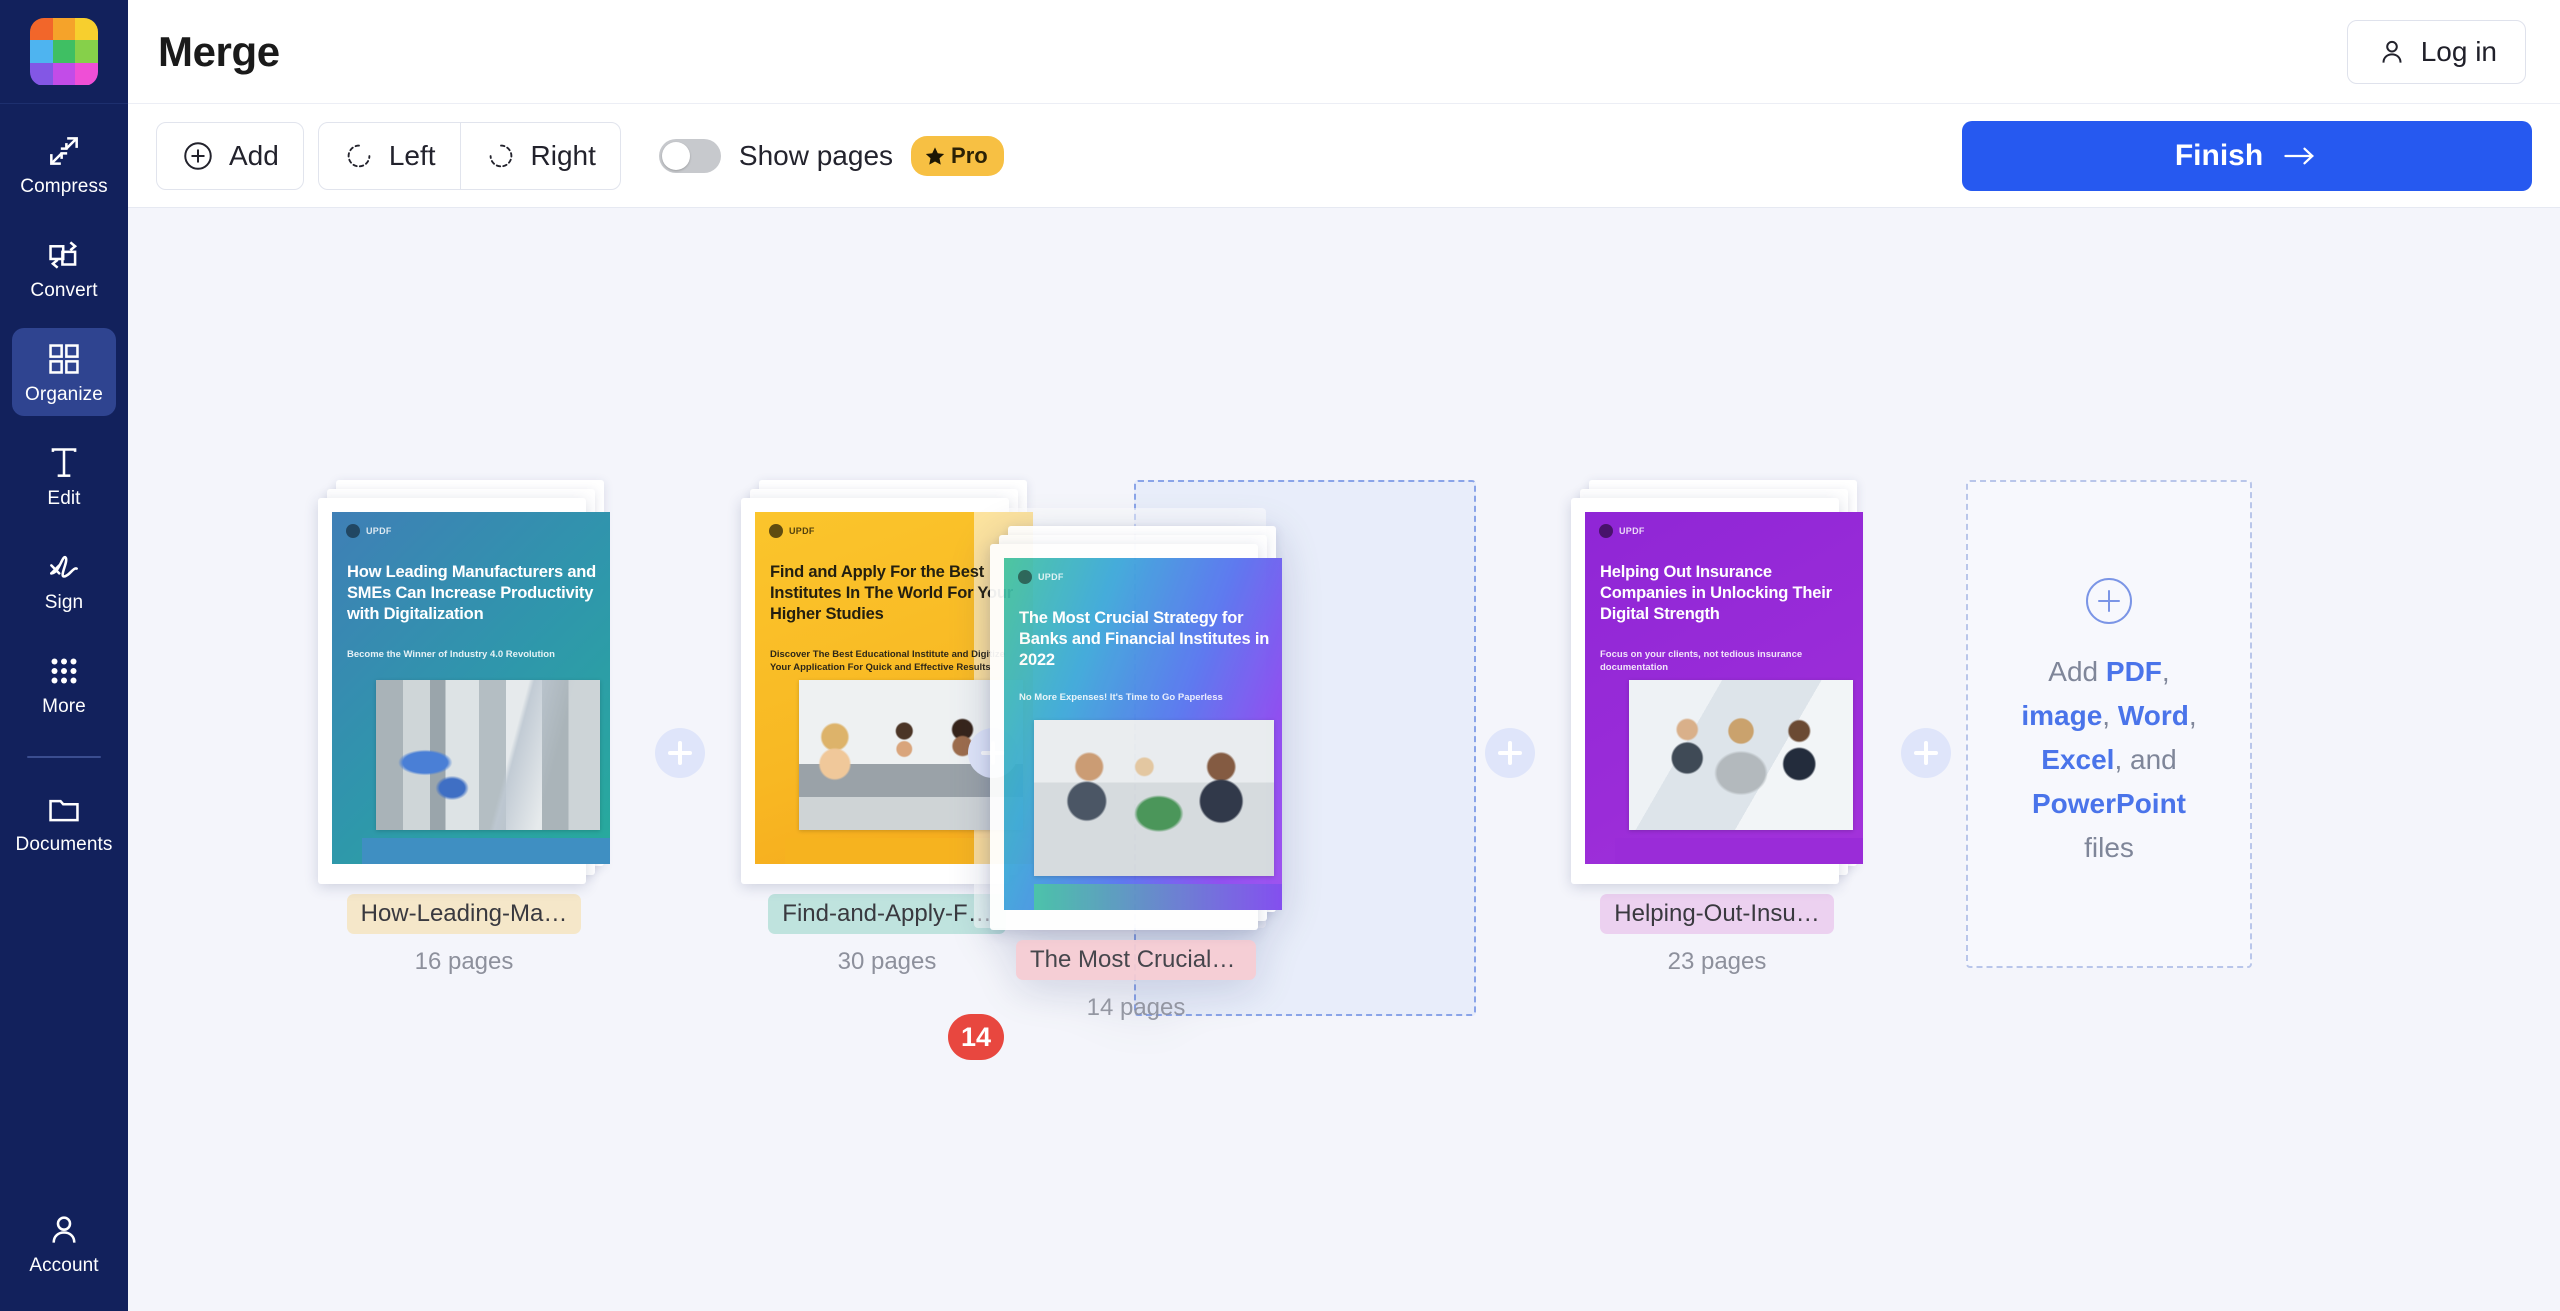 The image size is (2560, 1311). I want to click on folder-icon, so click(64, 810).